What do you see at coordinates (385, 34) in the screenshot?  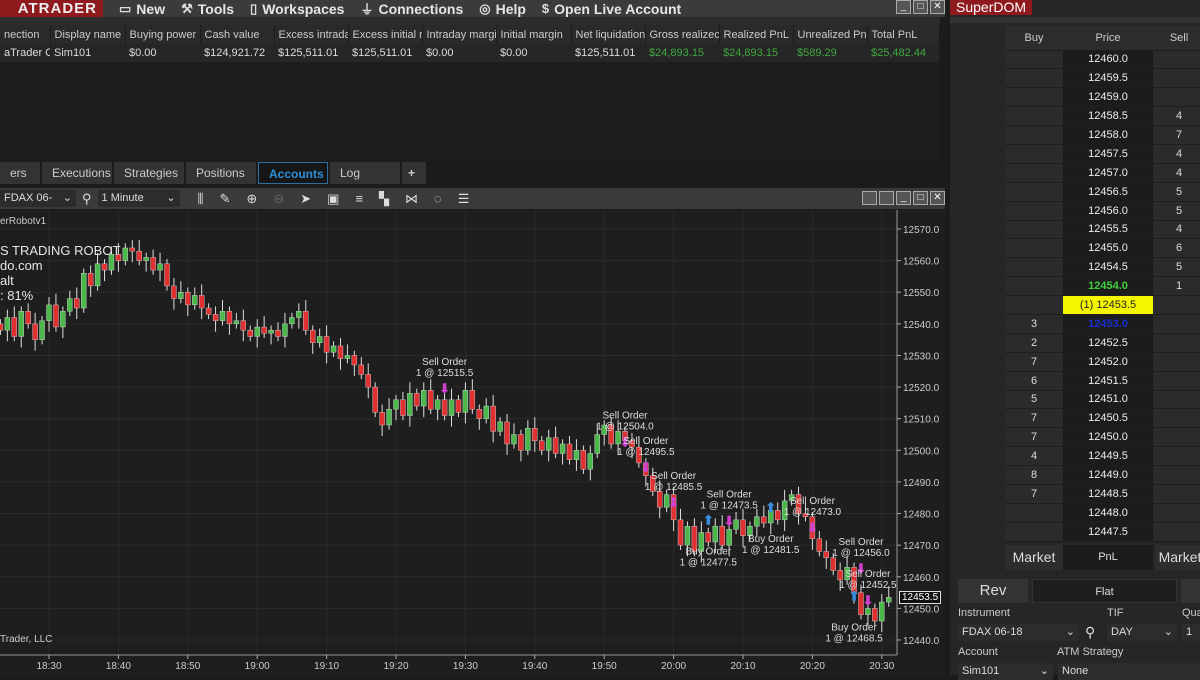 I see `column-header: Excess initial r` at bounding box center [385, 34].